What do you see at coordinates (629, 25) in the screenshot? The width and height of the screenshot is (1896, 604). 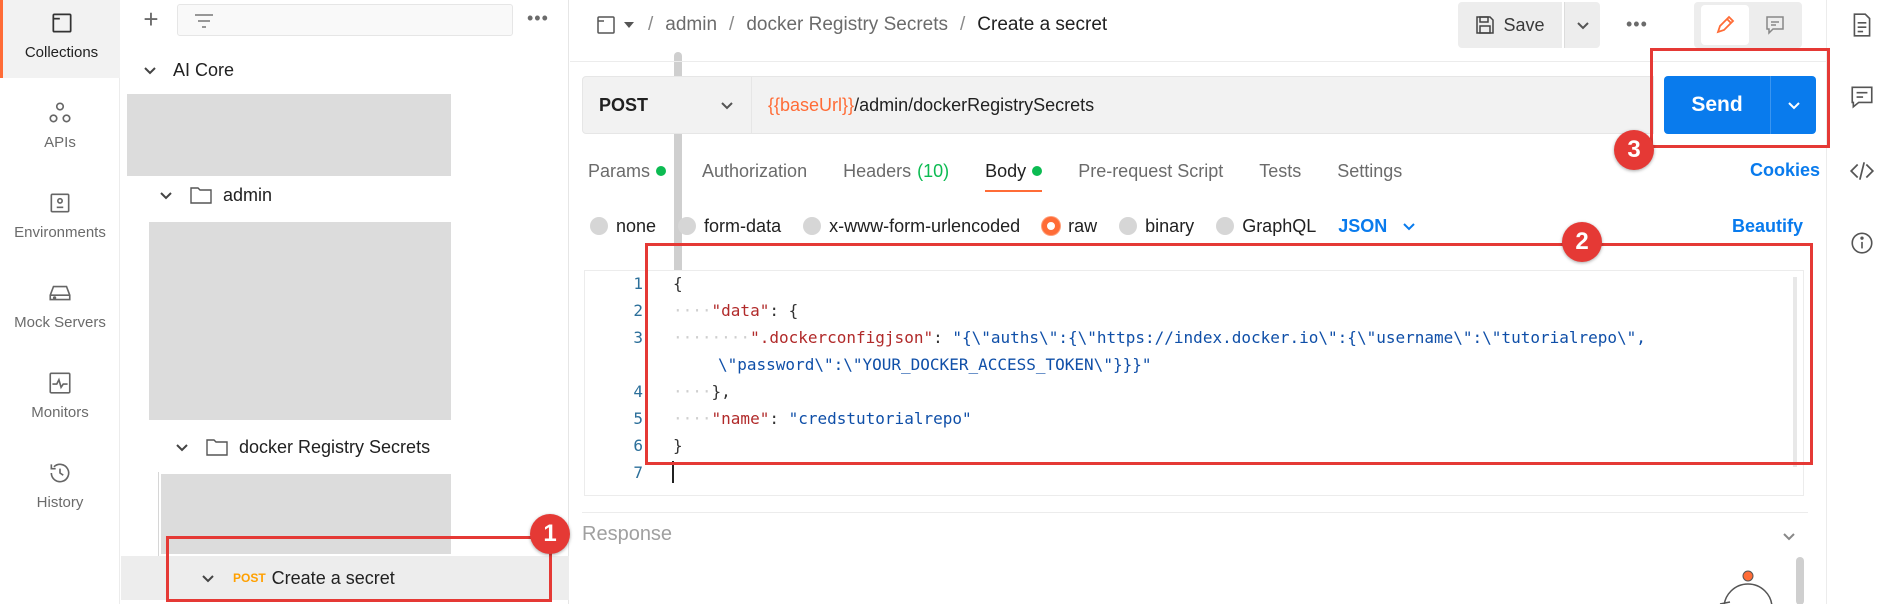 I see `caret-down-icon` at bounding box center [629, 25].